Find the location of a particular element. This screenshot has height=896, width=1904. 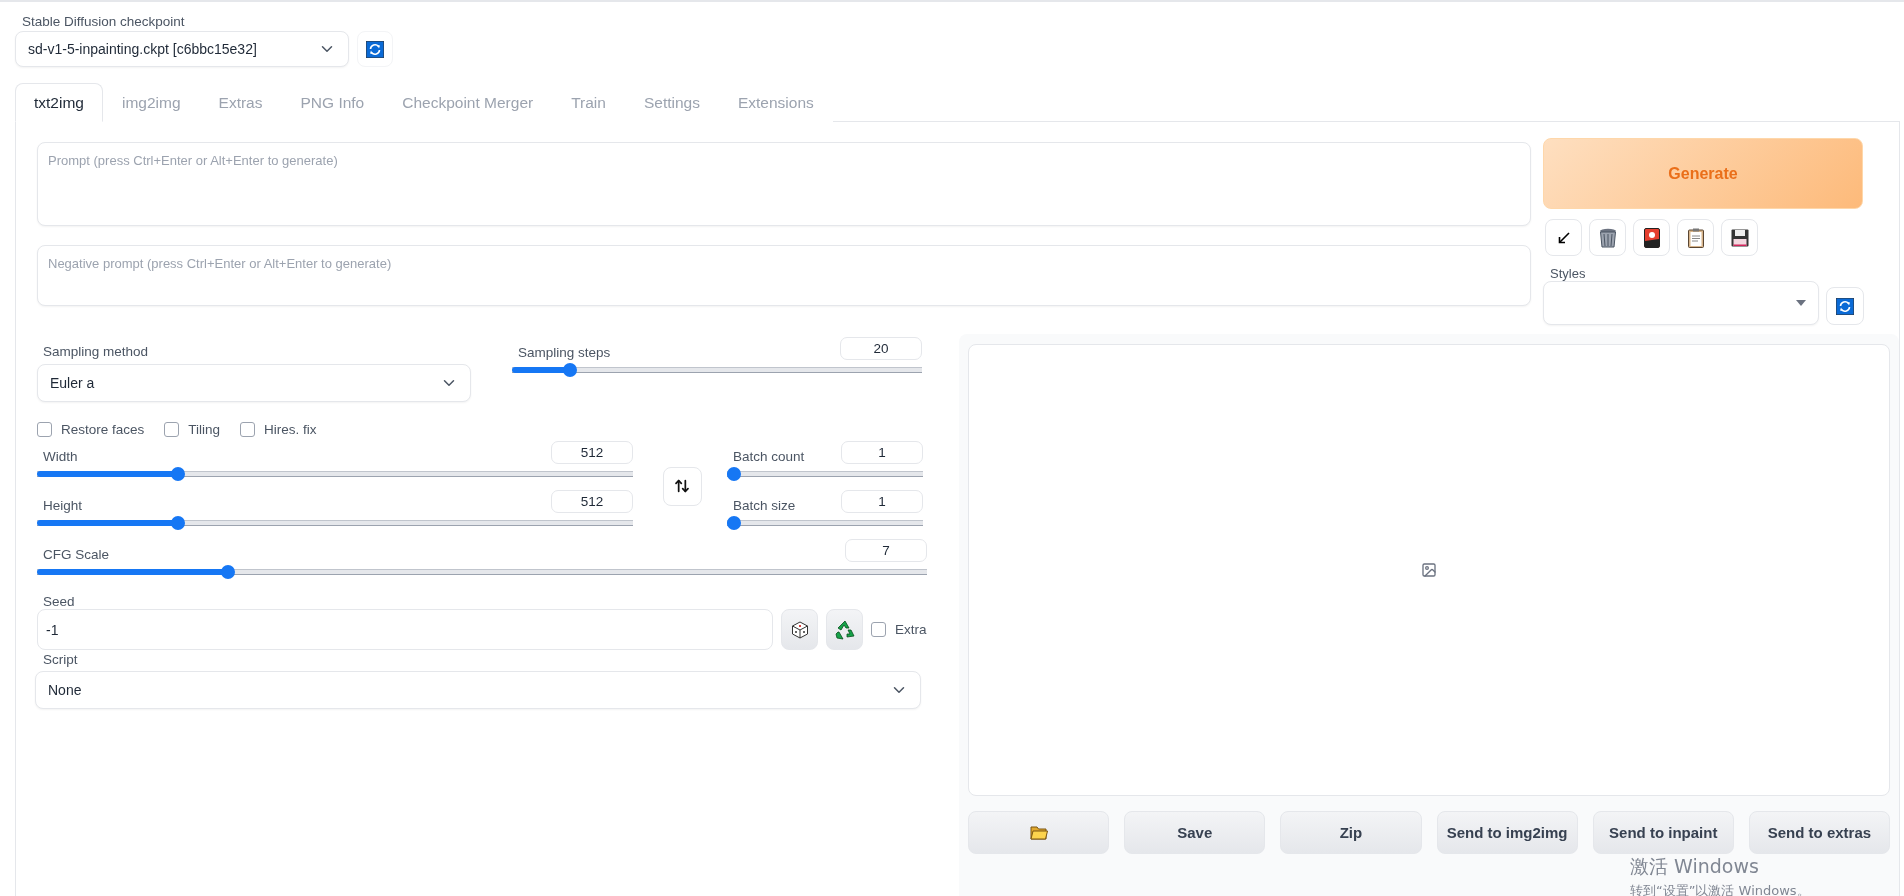

reuse-seed-button is located at coordinates (844, 629).